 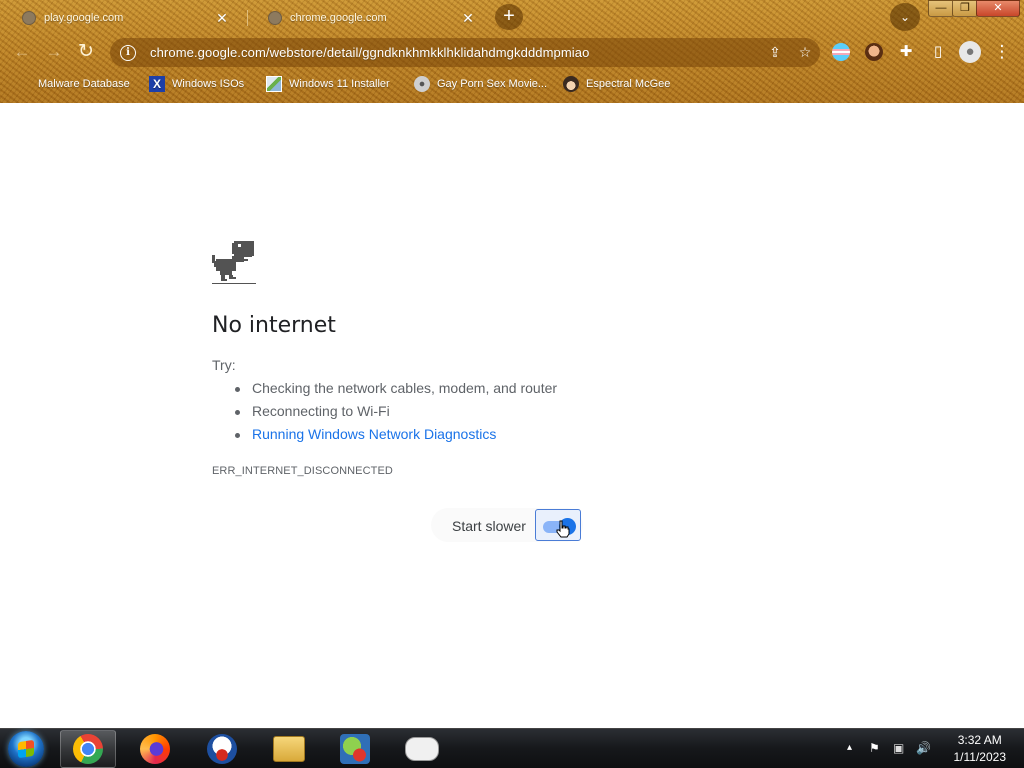 I want to click on taskbar-app-firefox, so click(x=155, y=749).